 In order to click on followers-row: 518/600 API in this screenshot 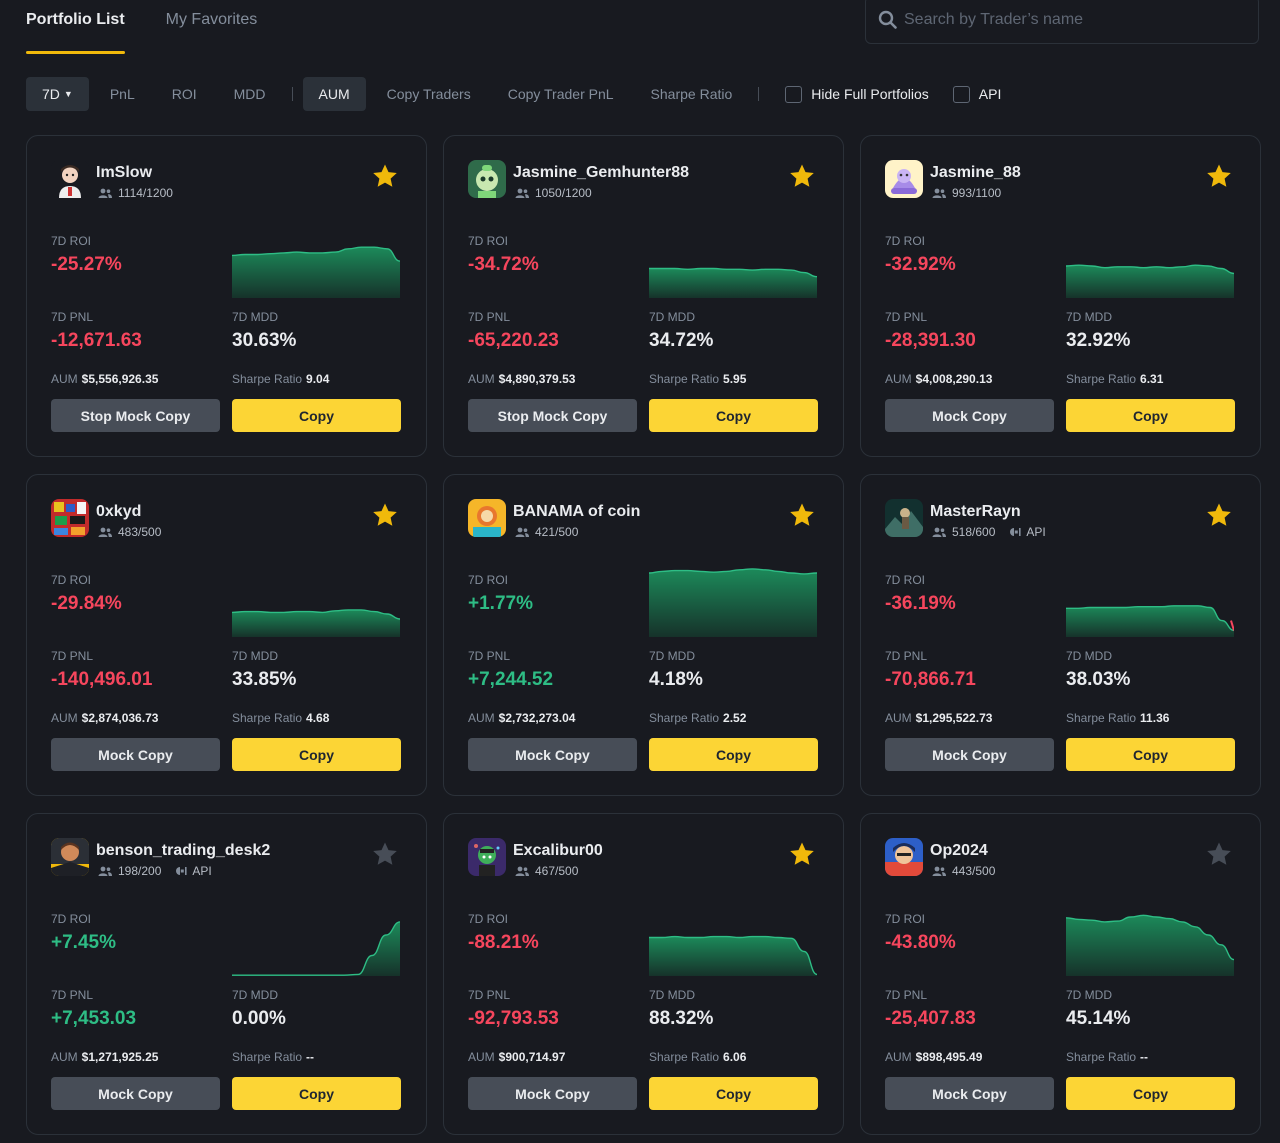, I will do `click(989, 532)`.